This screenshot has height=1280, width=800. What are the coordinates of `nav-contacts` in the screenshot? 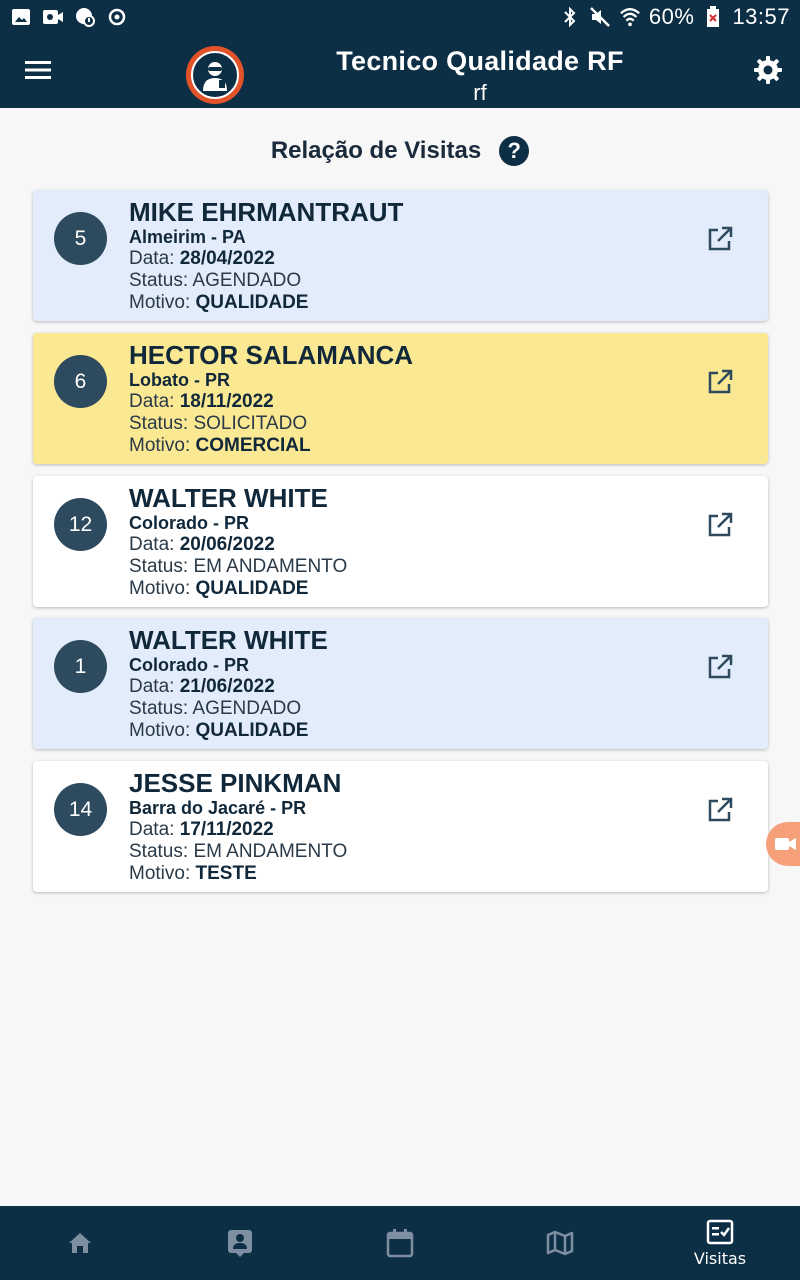 It's located at (240, 1243).